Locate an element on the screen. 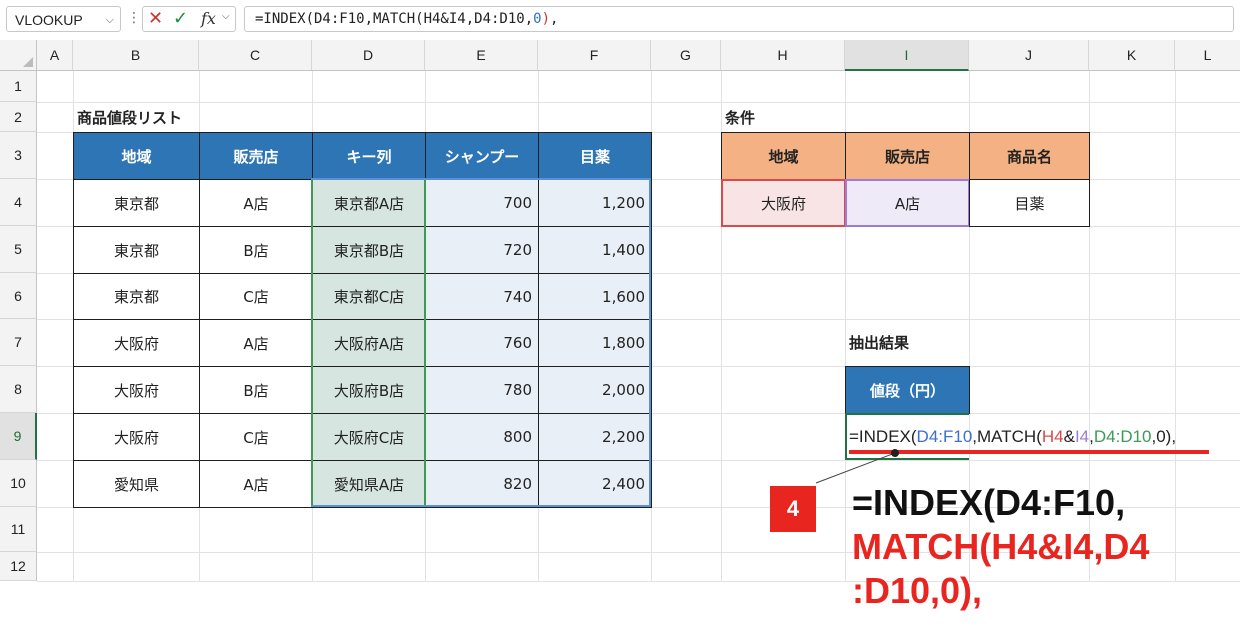 This screenshot has width=1240, height=632. cell-shampoo: 780 is located at coordinates (482, 390).